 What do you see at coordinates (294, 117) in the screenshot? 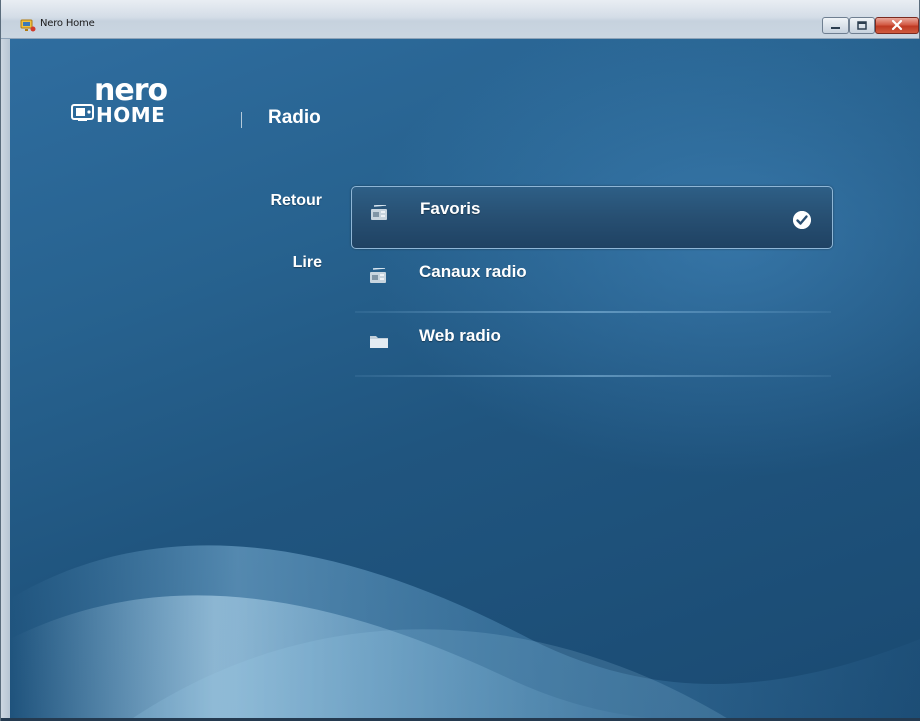
I see `section-title: Radio` at bounding box center [294, 117].